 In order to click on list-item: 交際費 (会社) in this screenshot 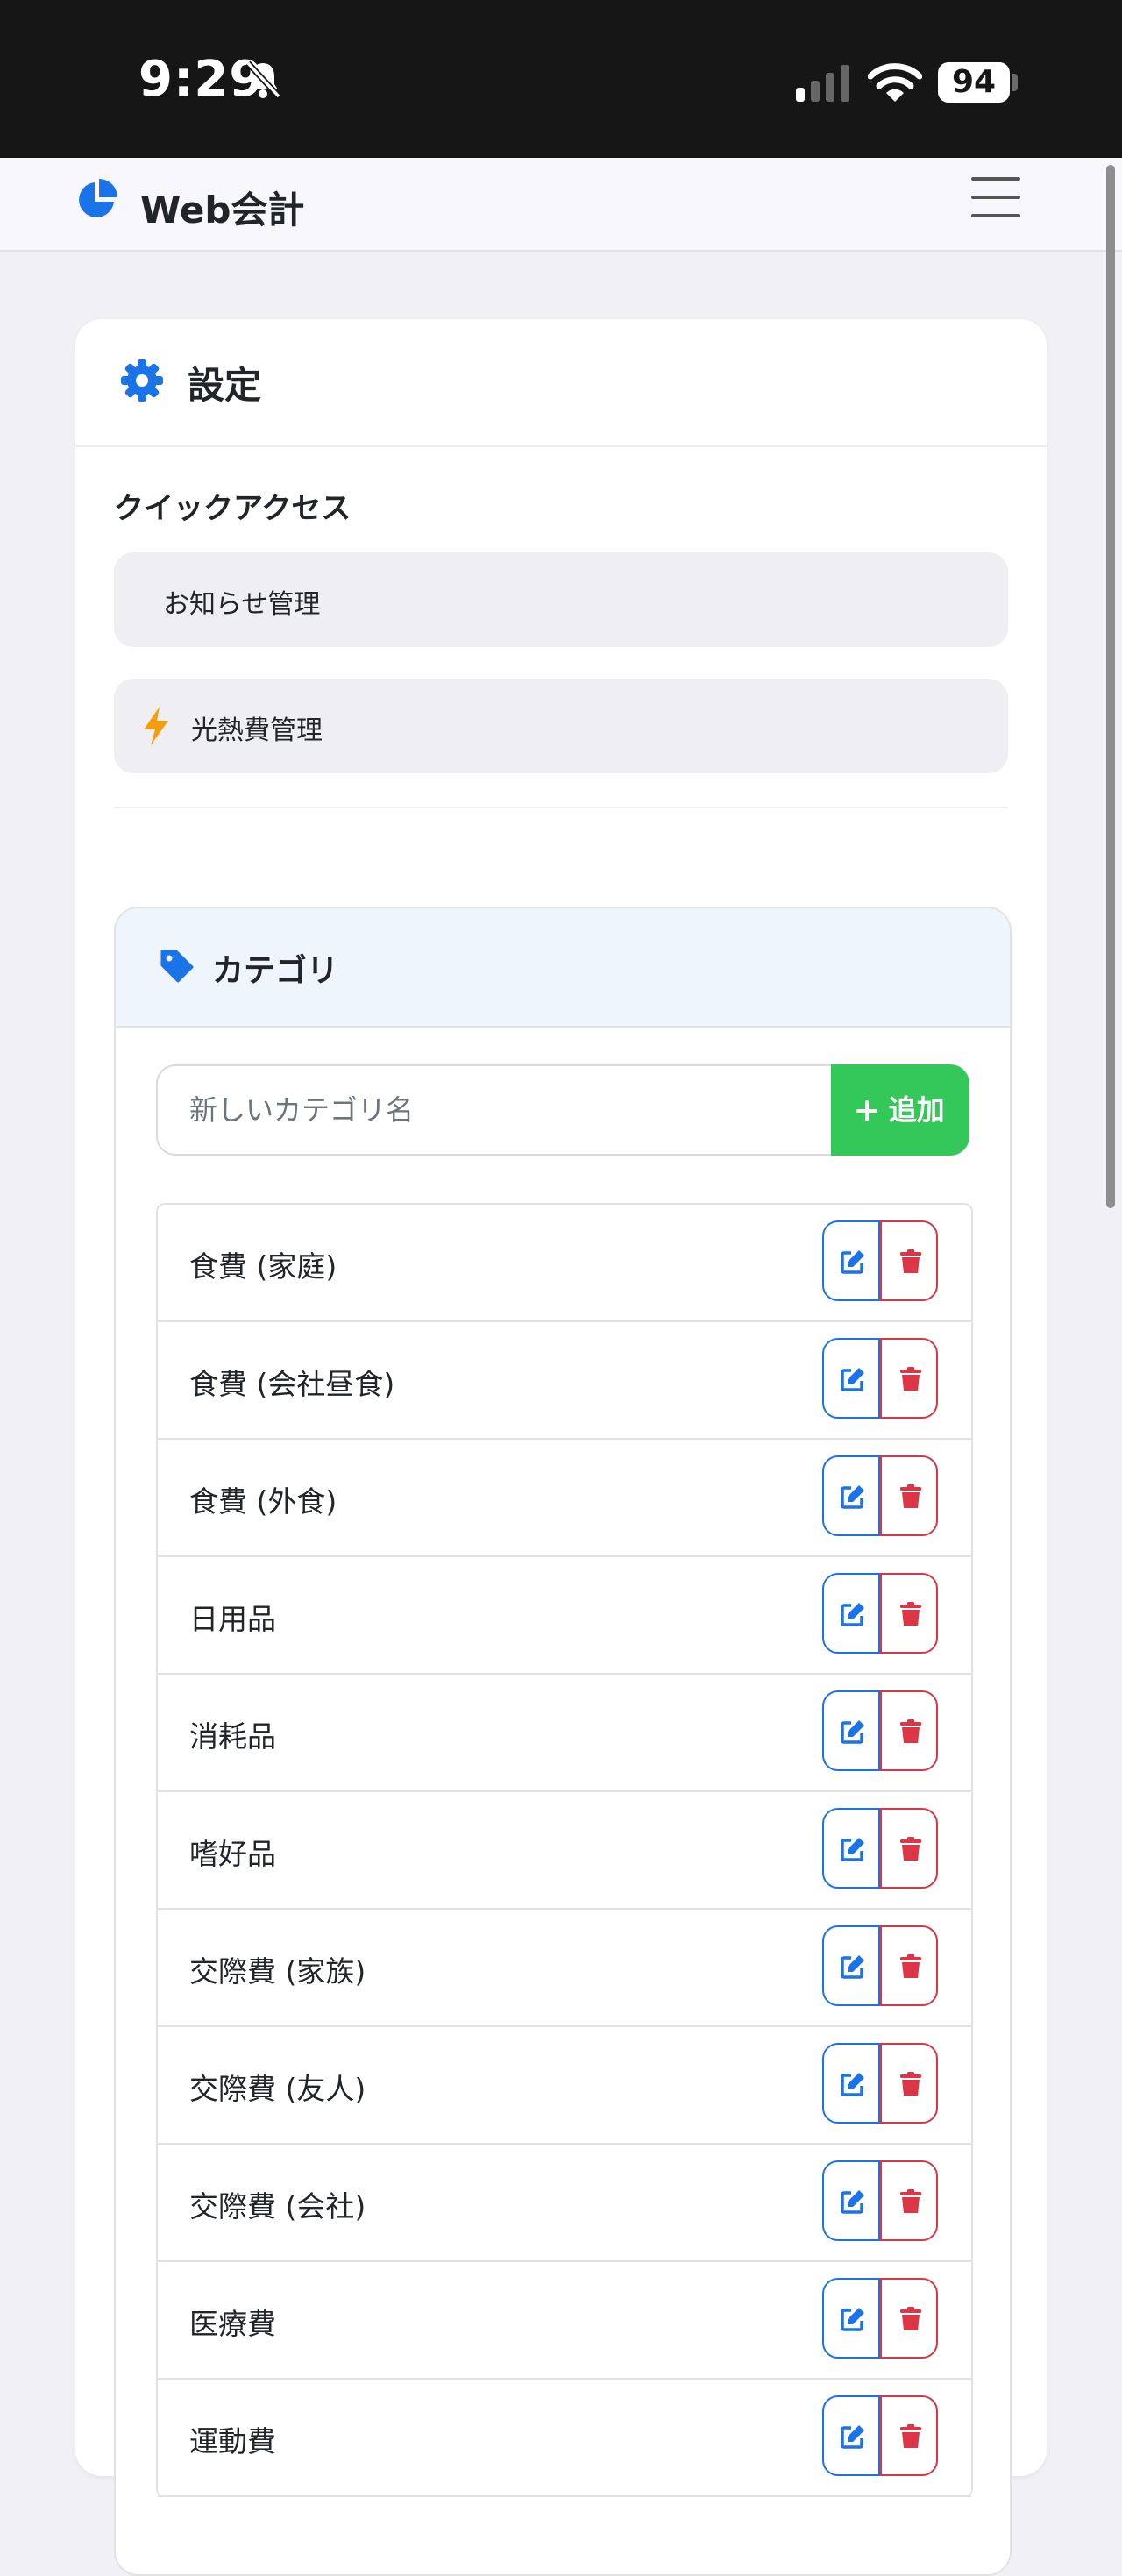, I will do `click(564, 2203)`.